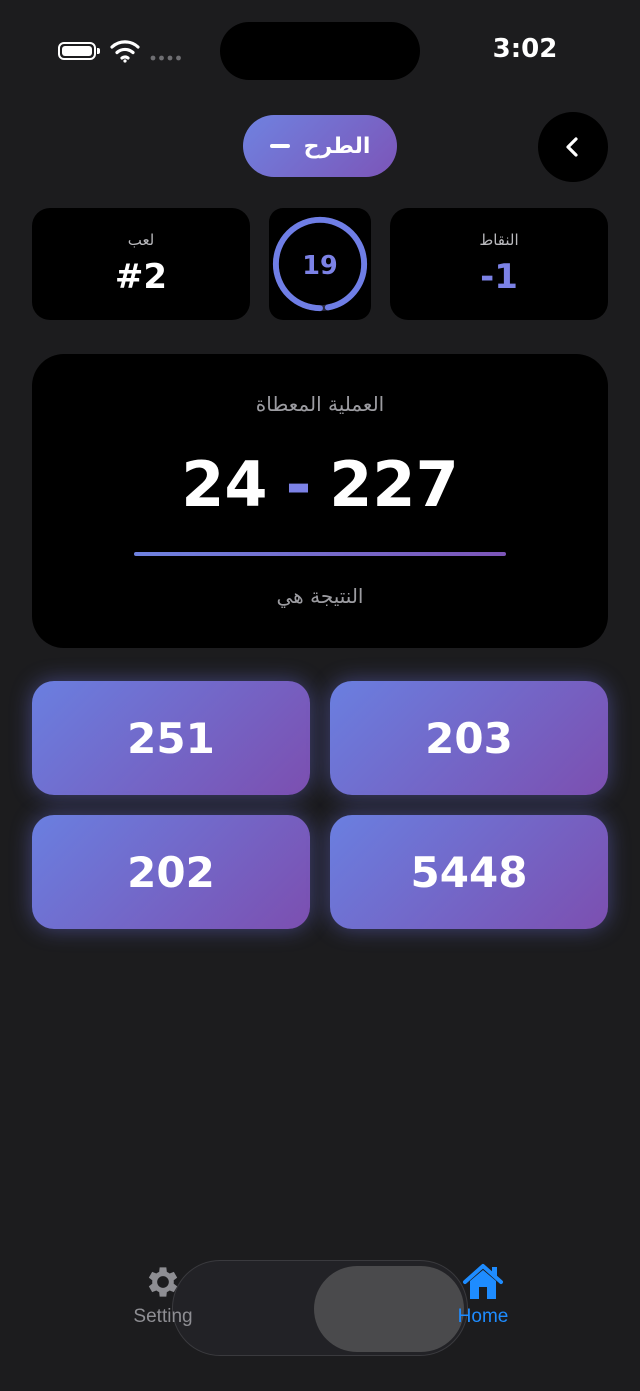  What do you see at coordinates (165, 58) in the screenshot?
I see `cellular-signal-icon` at bounding box center [165, 58].